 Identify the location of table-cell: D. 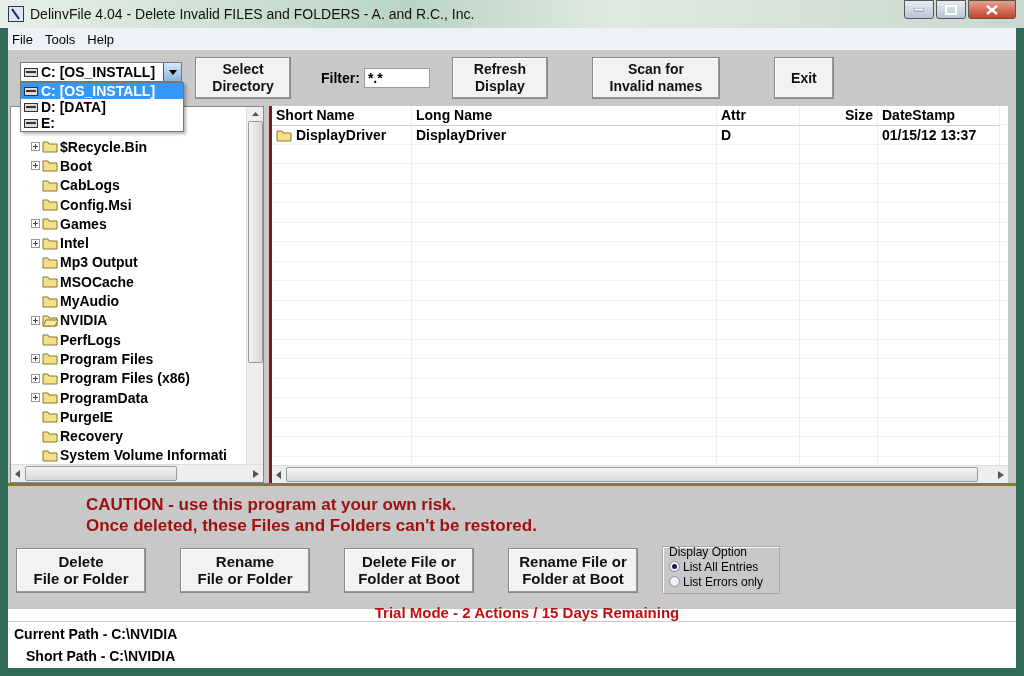
(726, 135).